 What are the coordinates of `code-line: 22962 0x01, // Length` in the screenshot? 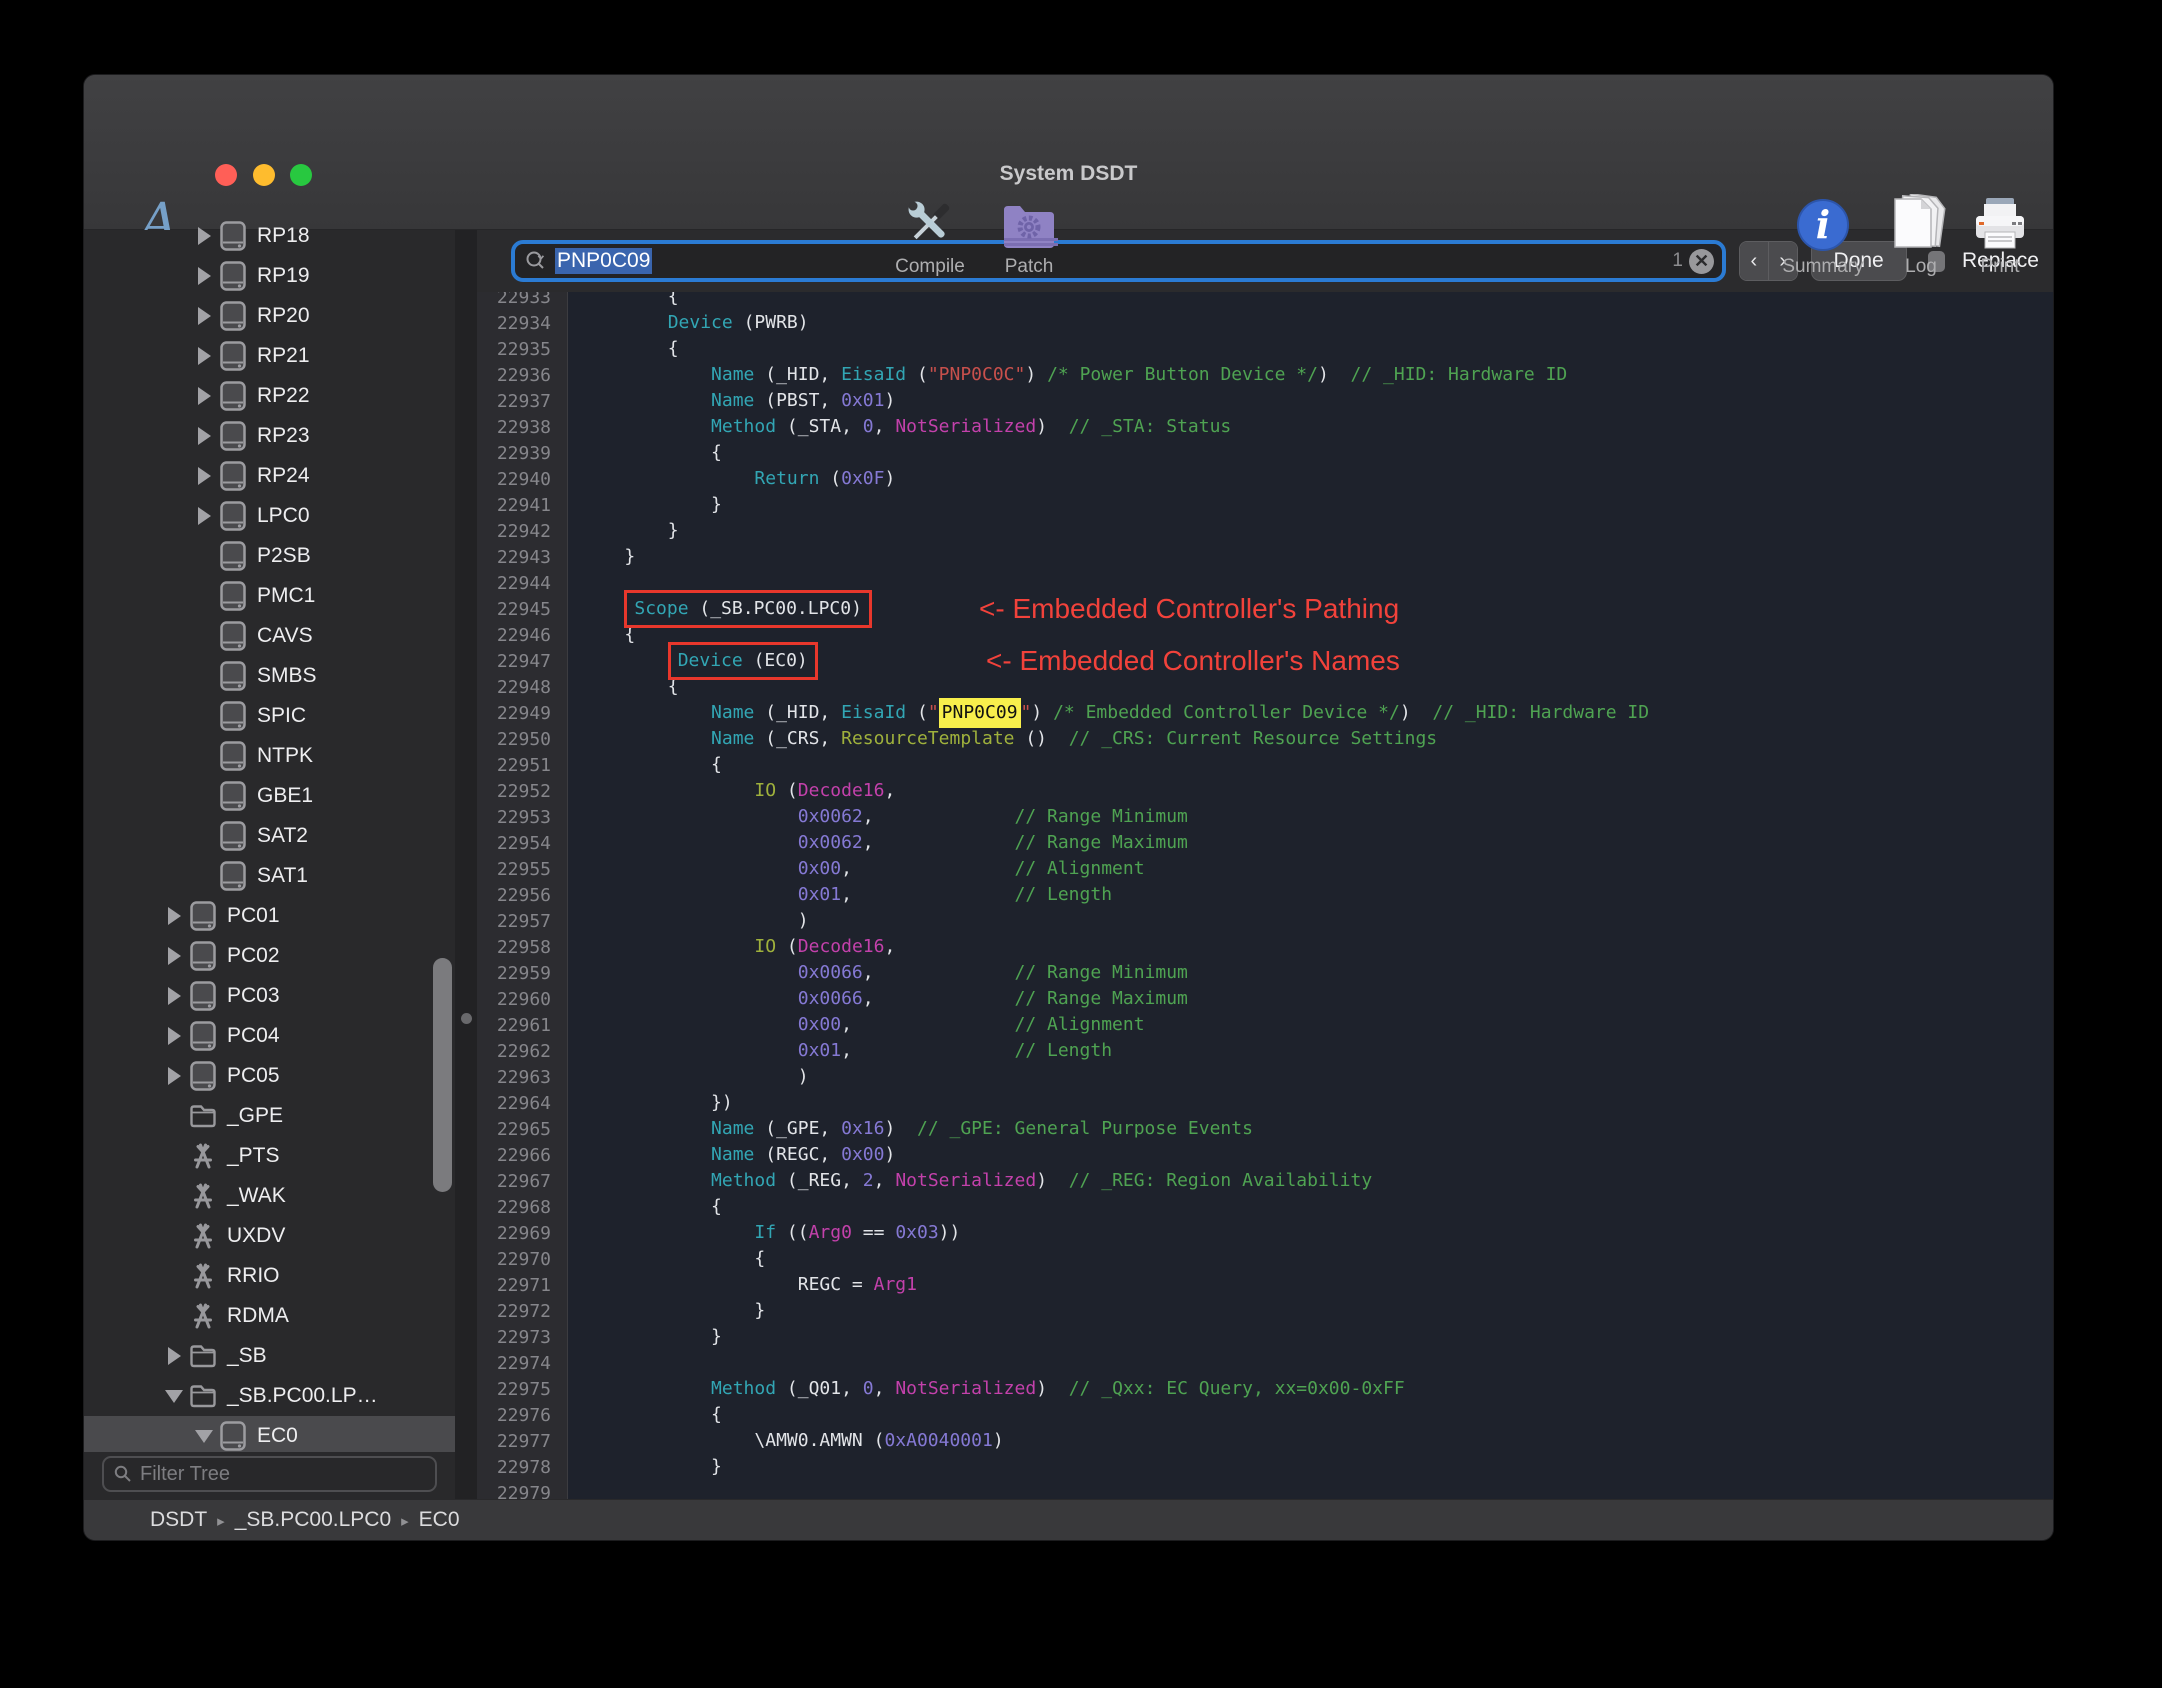 It's located at (1265, 1051).